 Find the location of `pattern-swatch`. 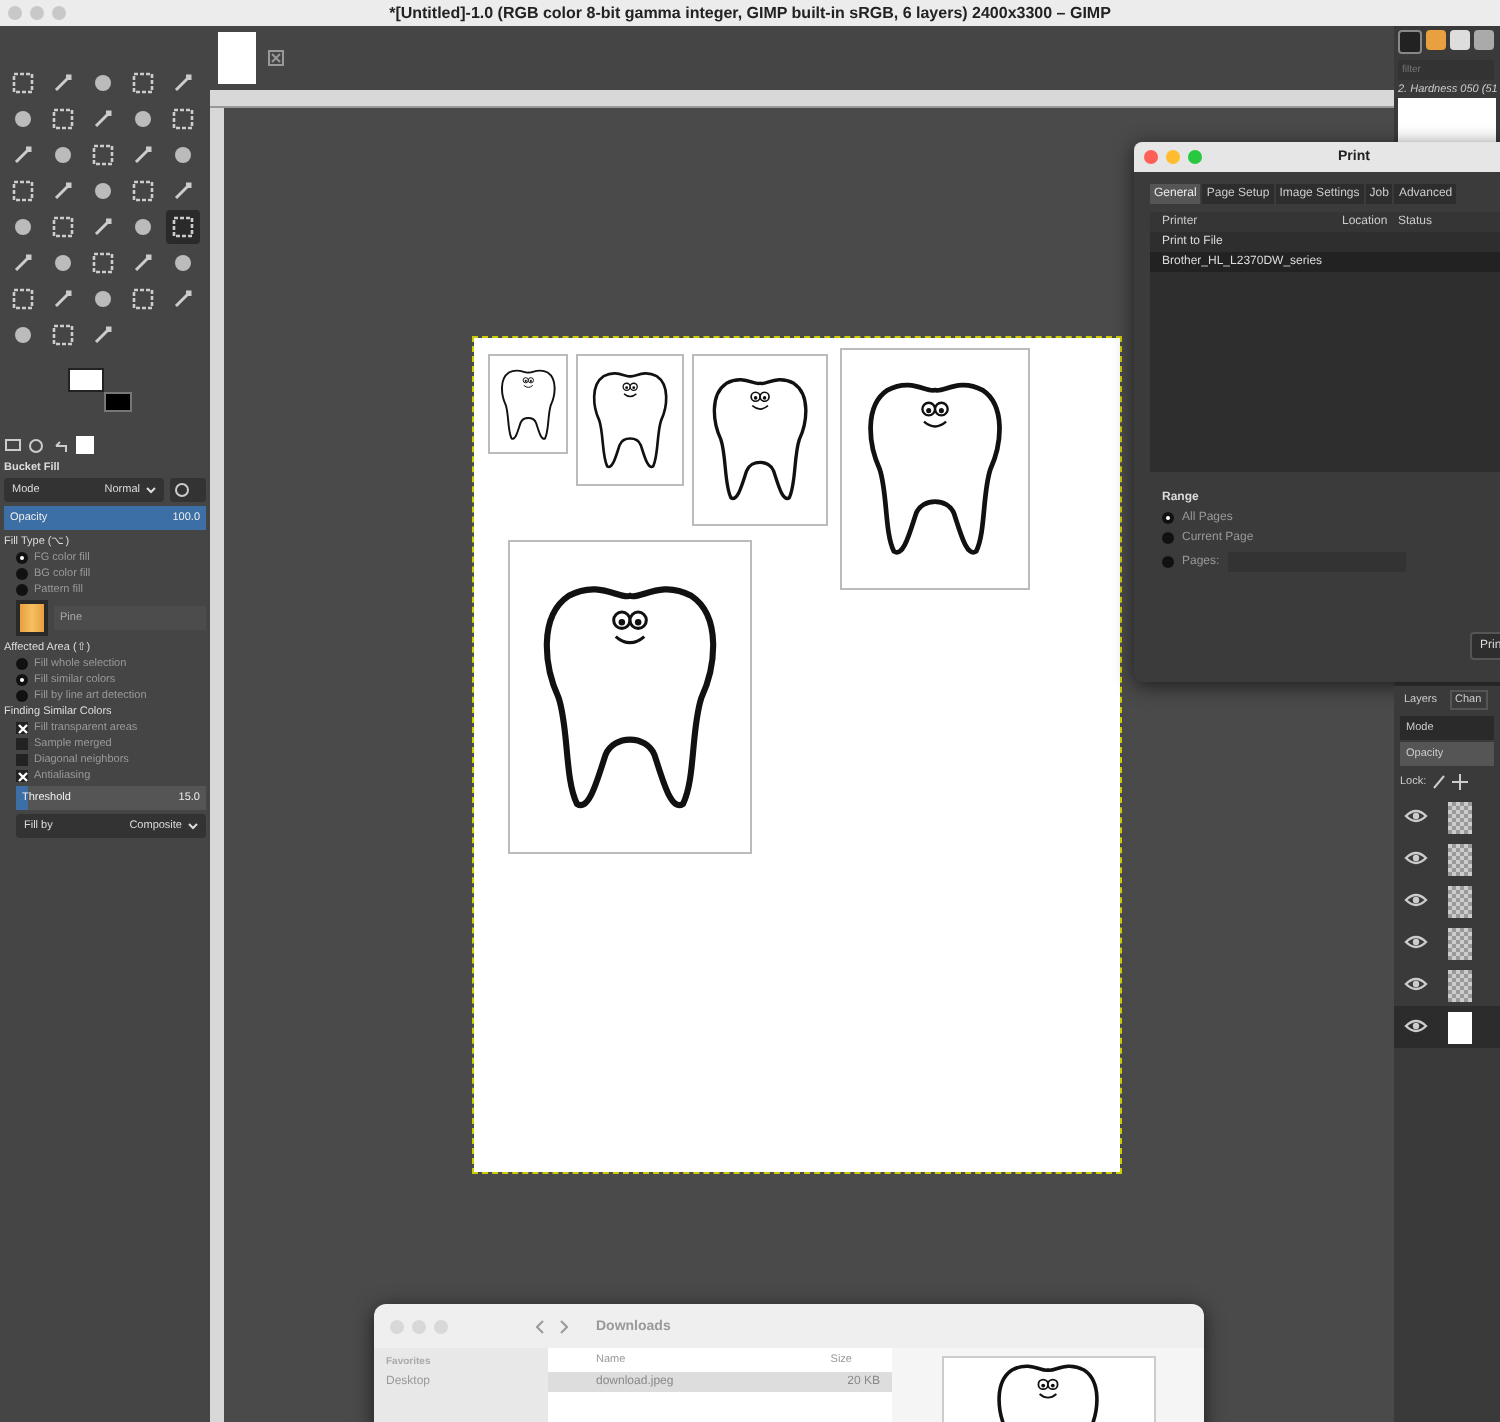

pattern-swatch is located at coordinates (32, 618).